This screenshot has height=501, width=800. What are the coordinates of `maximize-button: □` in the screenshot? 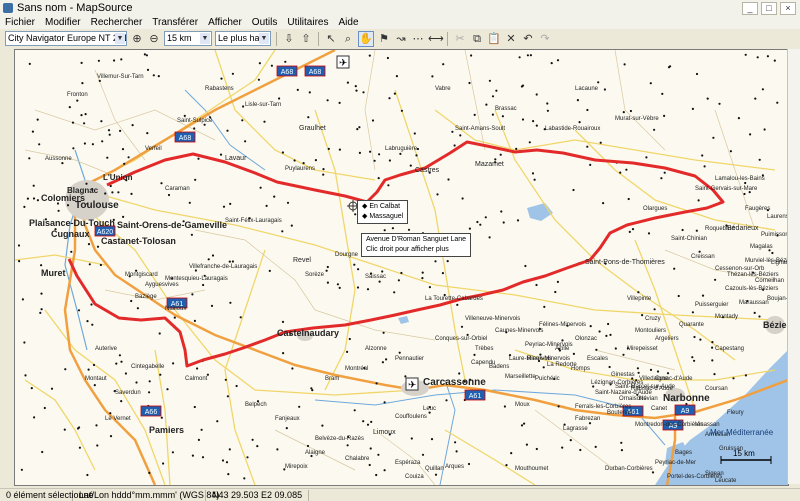 It's located at (769, 8).